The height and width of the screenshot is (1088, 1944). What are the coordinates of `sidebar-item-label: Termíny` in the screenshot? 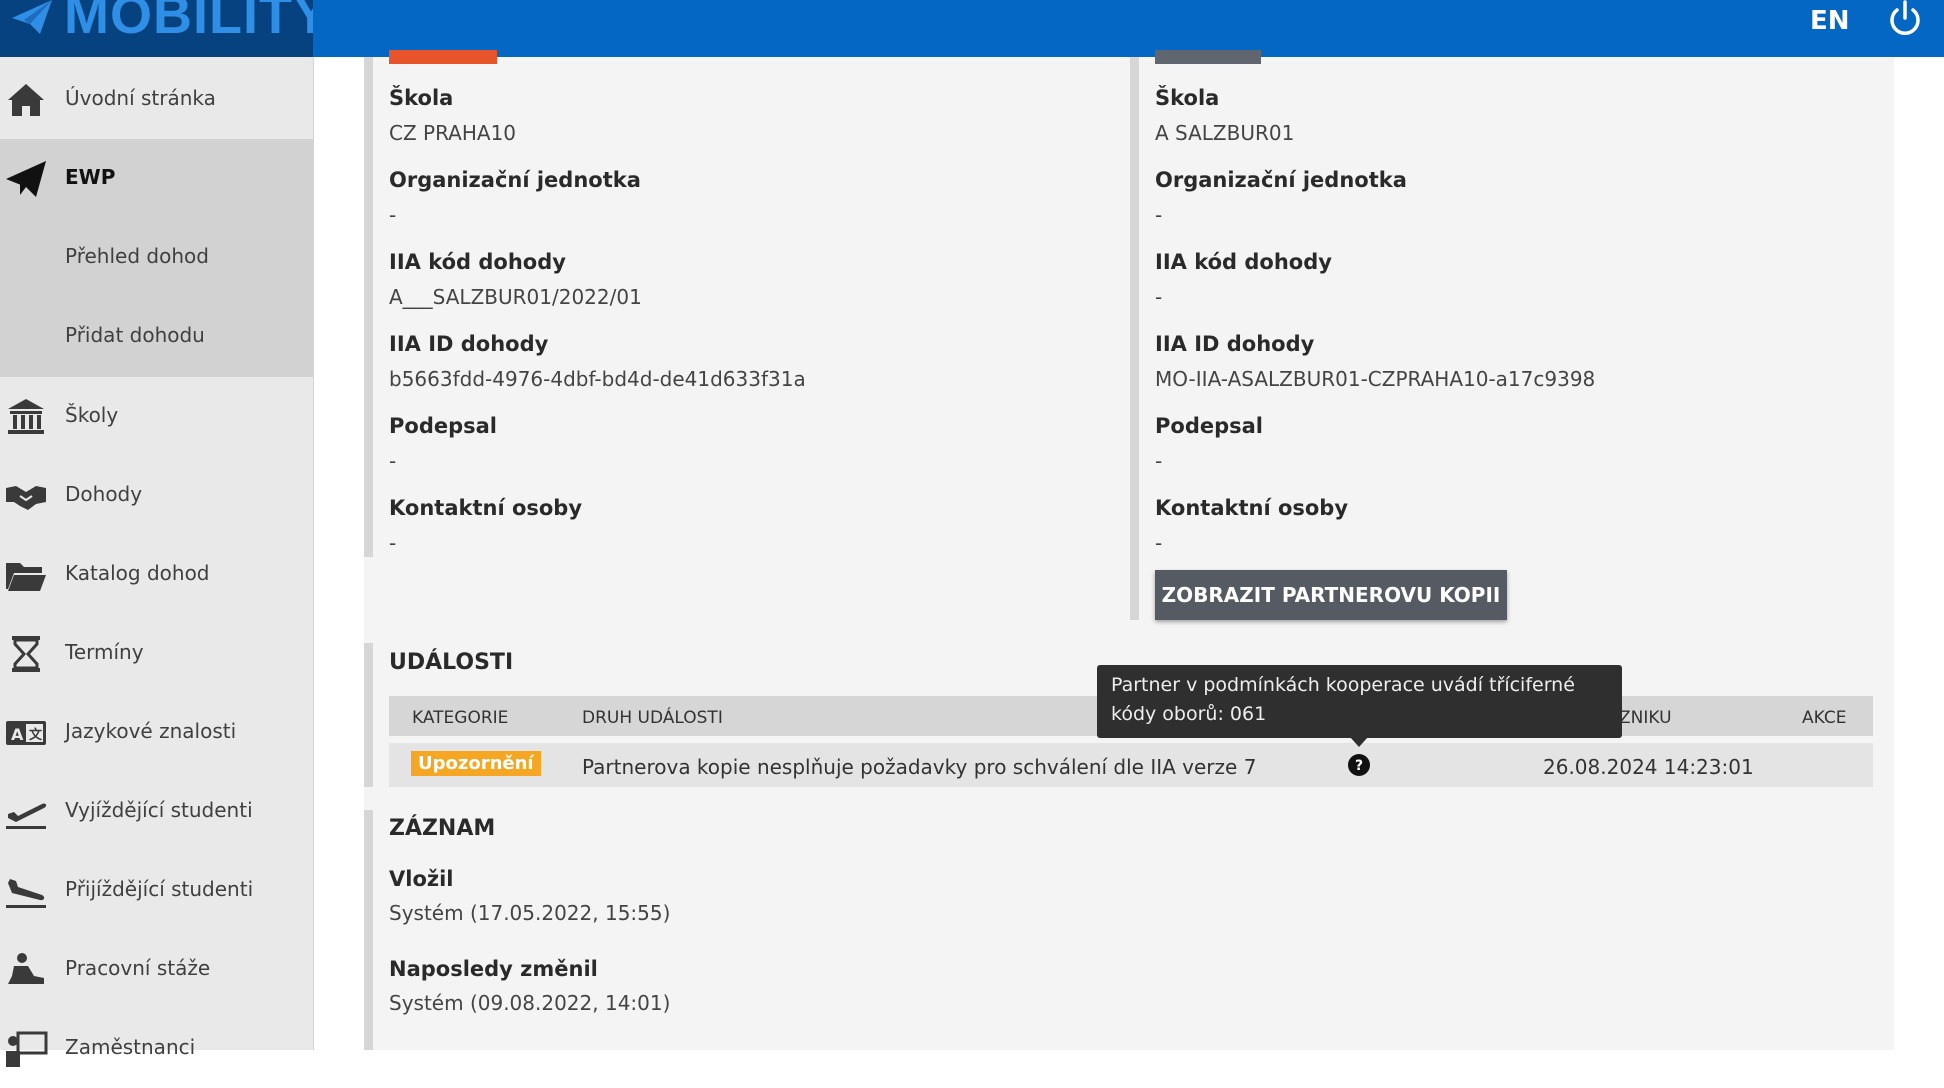 It's located at (104, 652).